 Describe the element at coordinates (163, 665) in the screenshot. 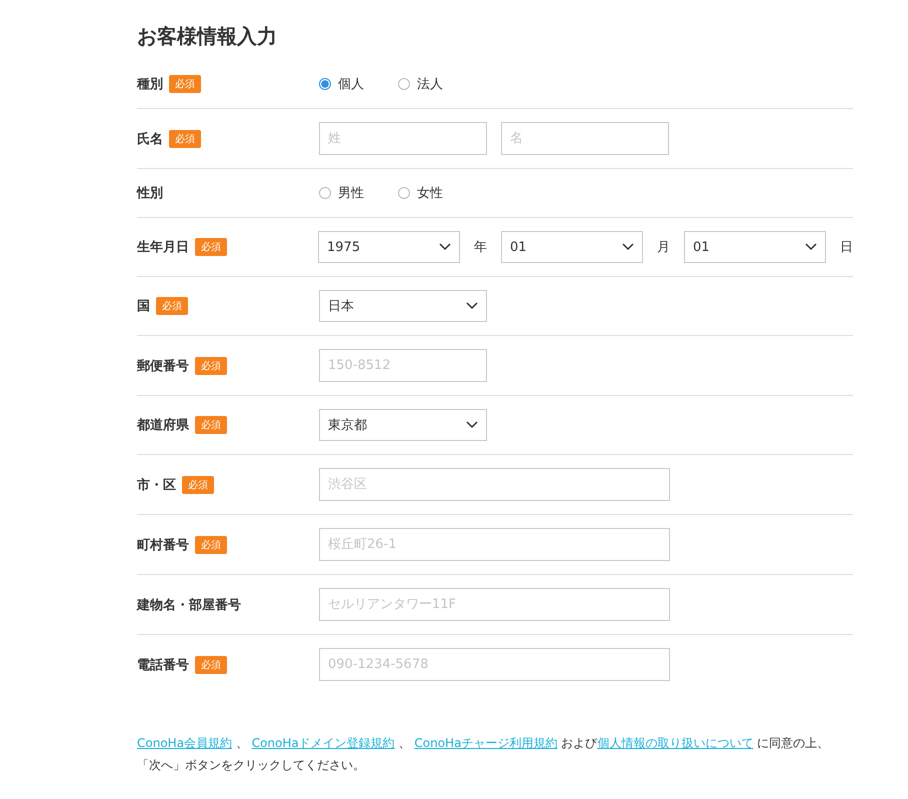

I see `field-label: 電話番号` at that location.